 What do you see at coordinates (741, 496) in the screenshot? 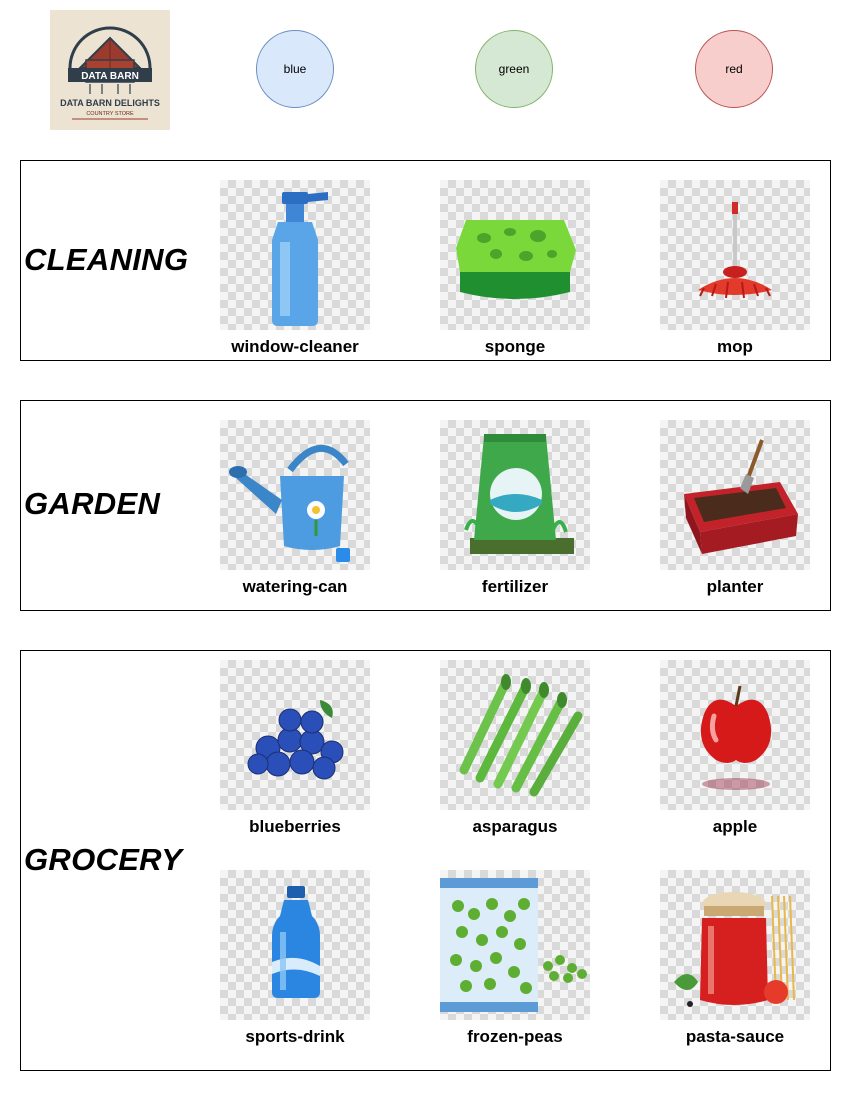
I see `planter-box-icon` at bounding box center [741, 496].